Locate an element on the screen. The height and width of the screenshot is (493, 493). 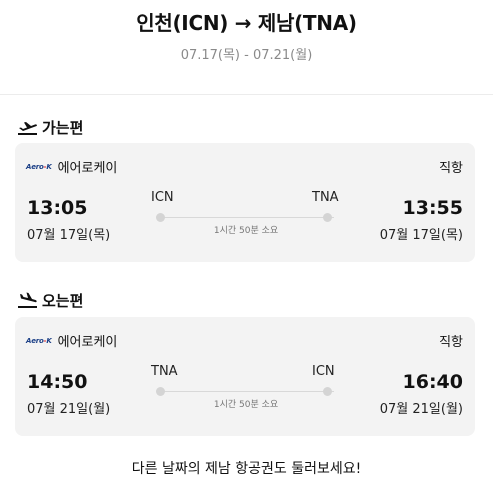
arrival-date: 07월 17일(목) is located at coordinates (421, 235).